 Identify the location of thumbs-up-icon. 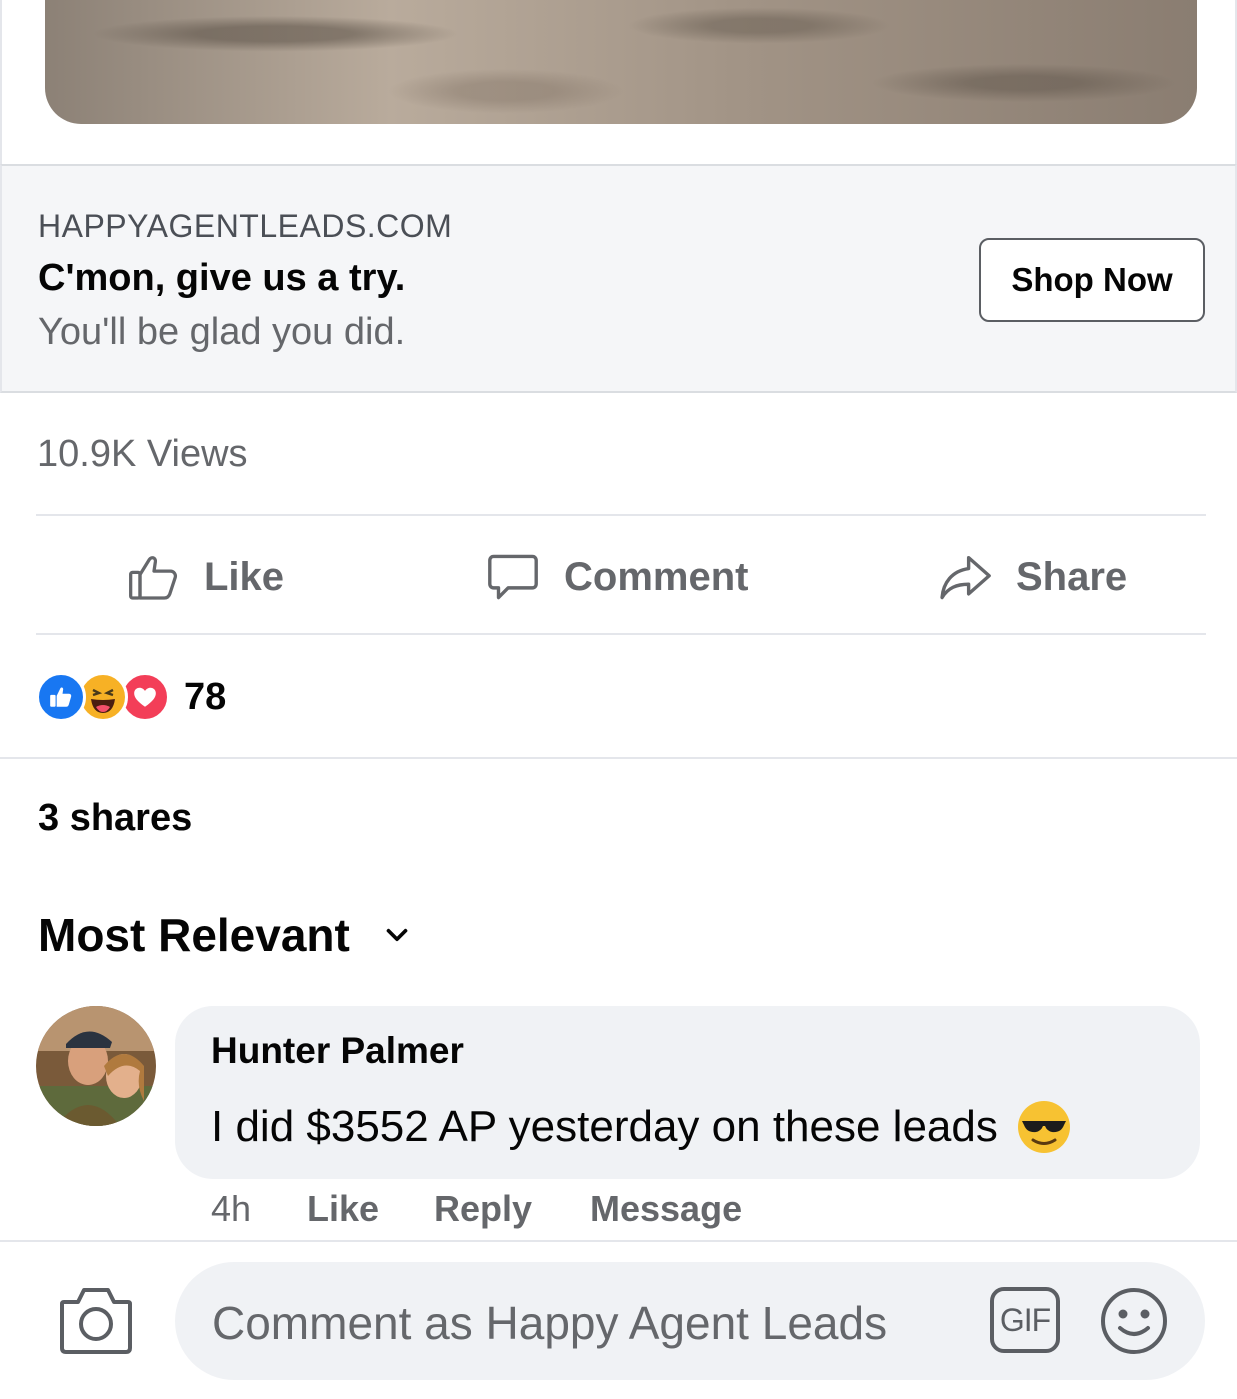
(153, 578).